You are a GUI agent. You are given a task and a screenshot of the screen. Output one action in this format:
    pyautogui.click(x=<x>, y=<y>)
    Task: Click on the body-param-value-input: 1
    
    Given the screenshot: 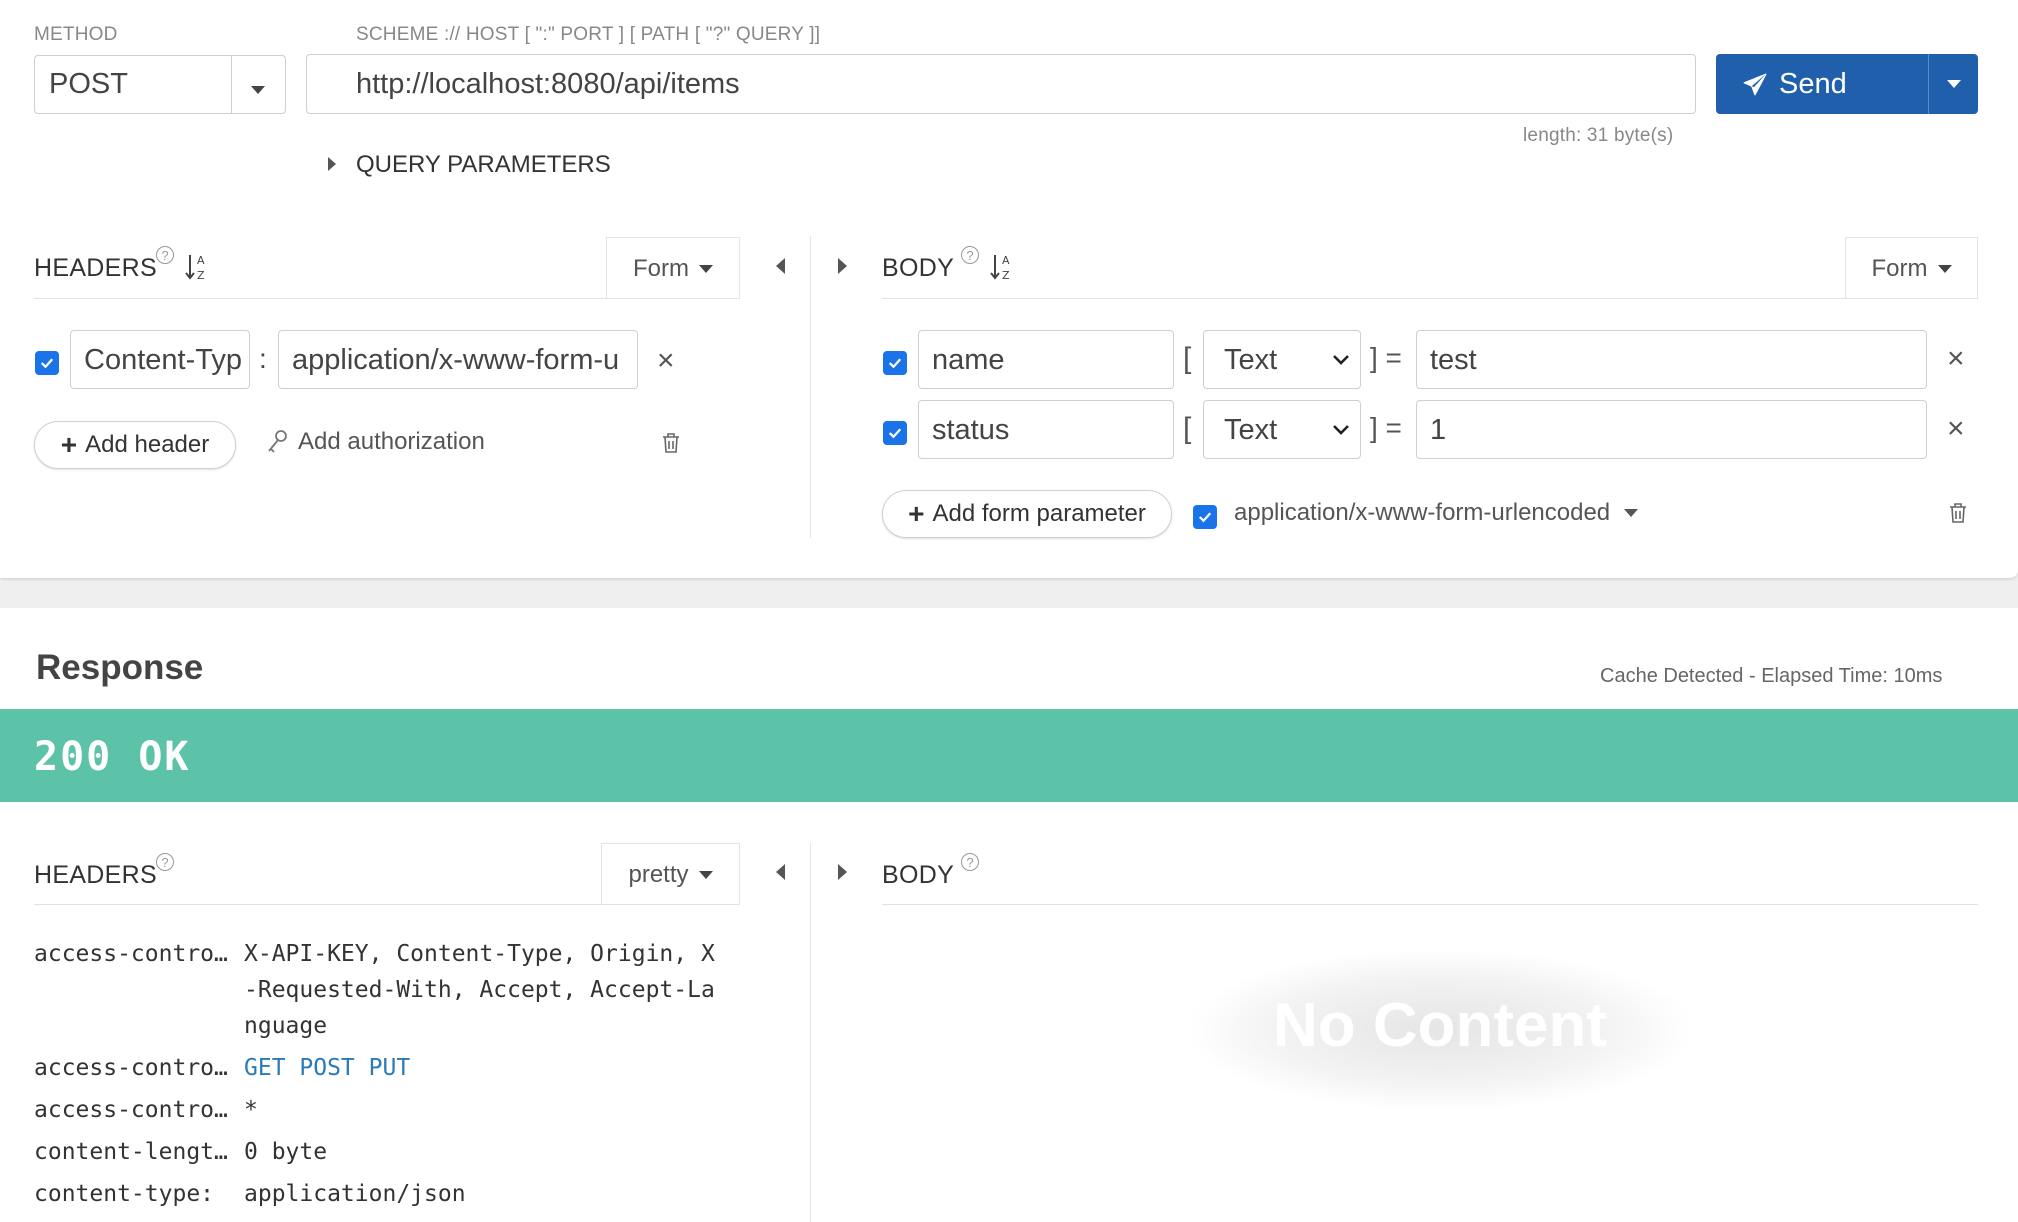 What is the action you would take?
    pyautogui.click(x=1671, y=429)
    